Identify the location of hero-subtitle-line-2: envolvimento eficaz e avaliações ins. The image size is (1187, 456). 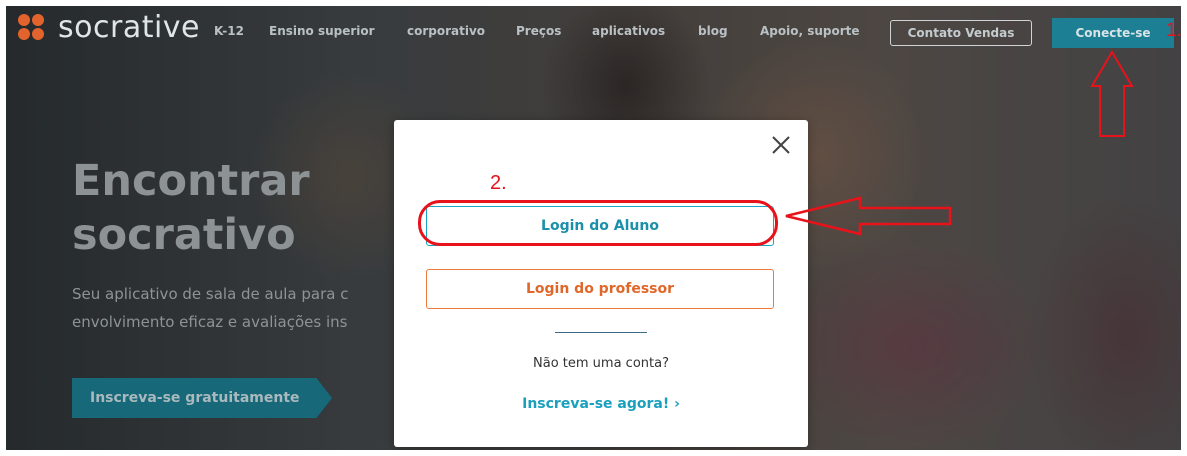
(210, 322).